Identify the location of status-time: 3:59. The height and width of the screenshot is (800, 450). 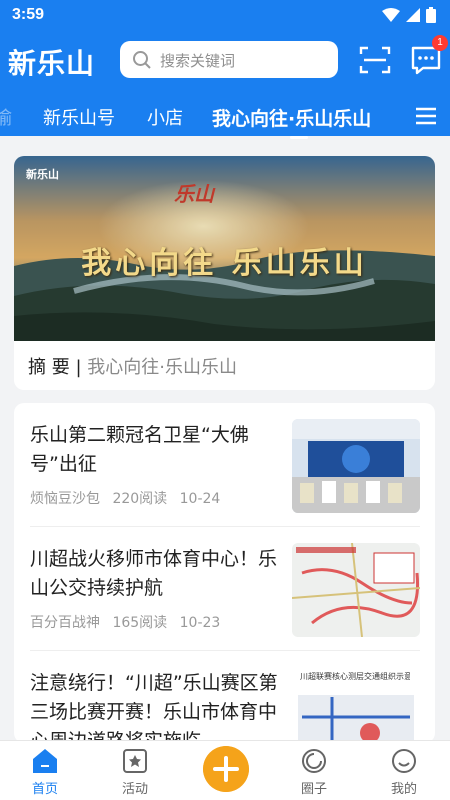
(28, 14).